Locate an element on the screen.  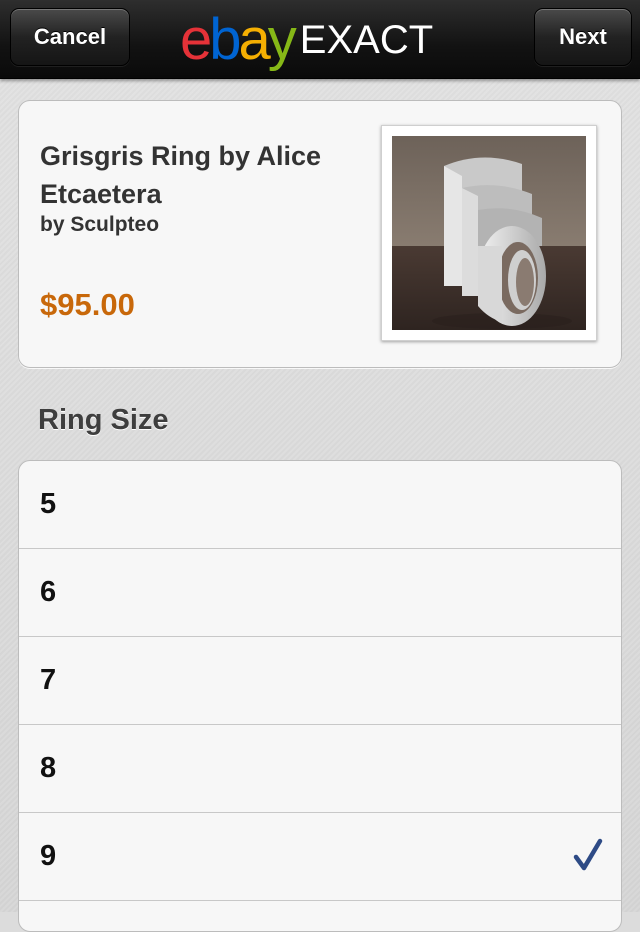
size-label: 7 is located at coordinates (48, 680).